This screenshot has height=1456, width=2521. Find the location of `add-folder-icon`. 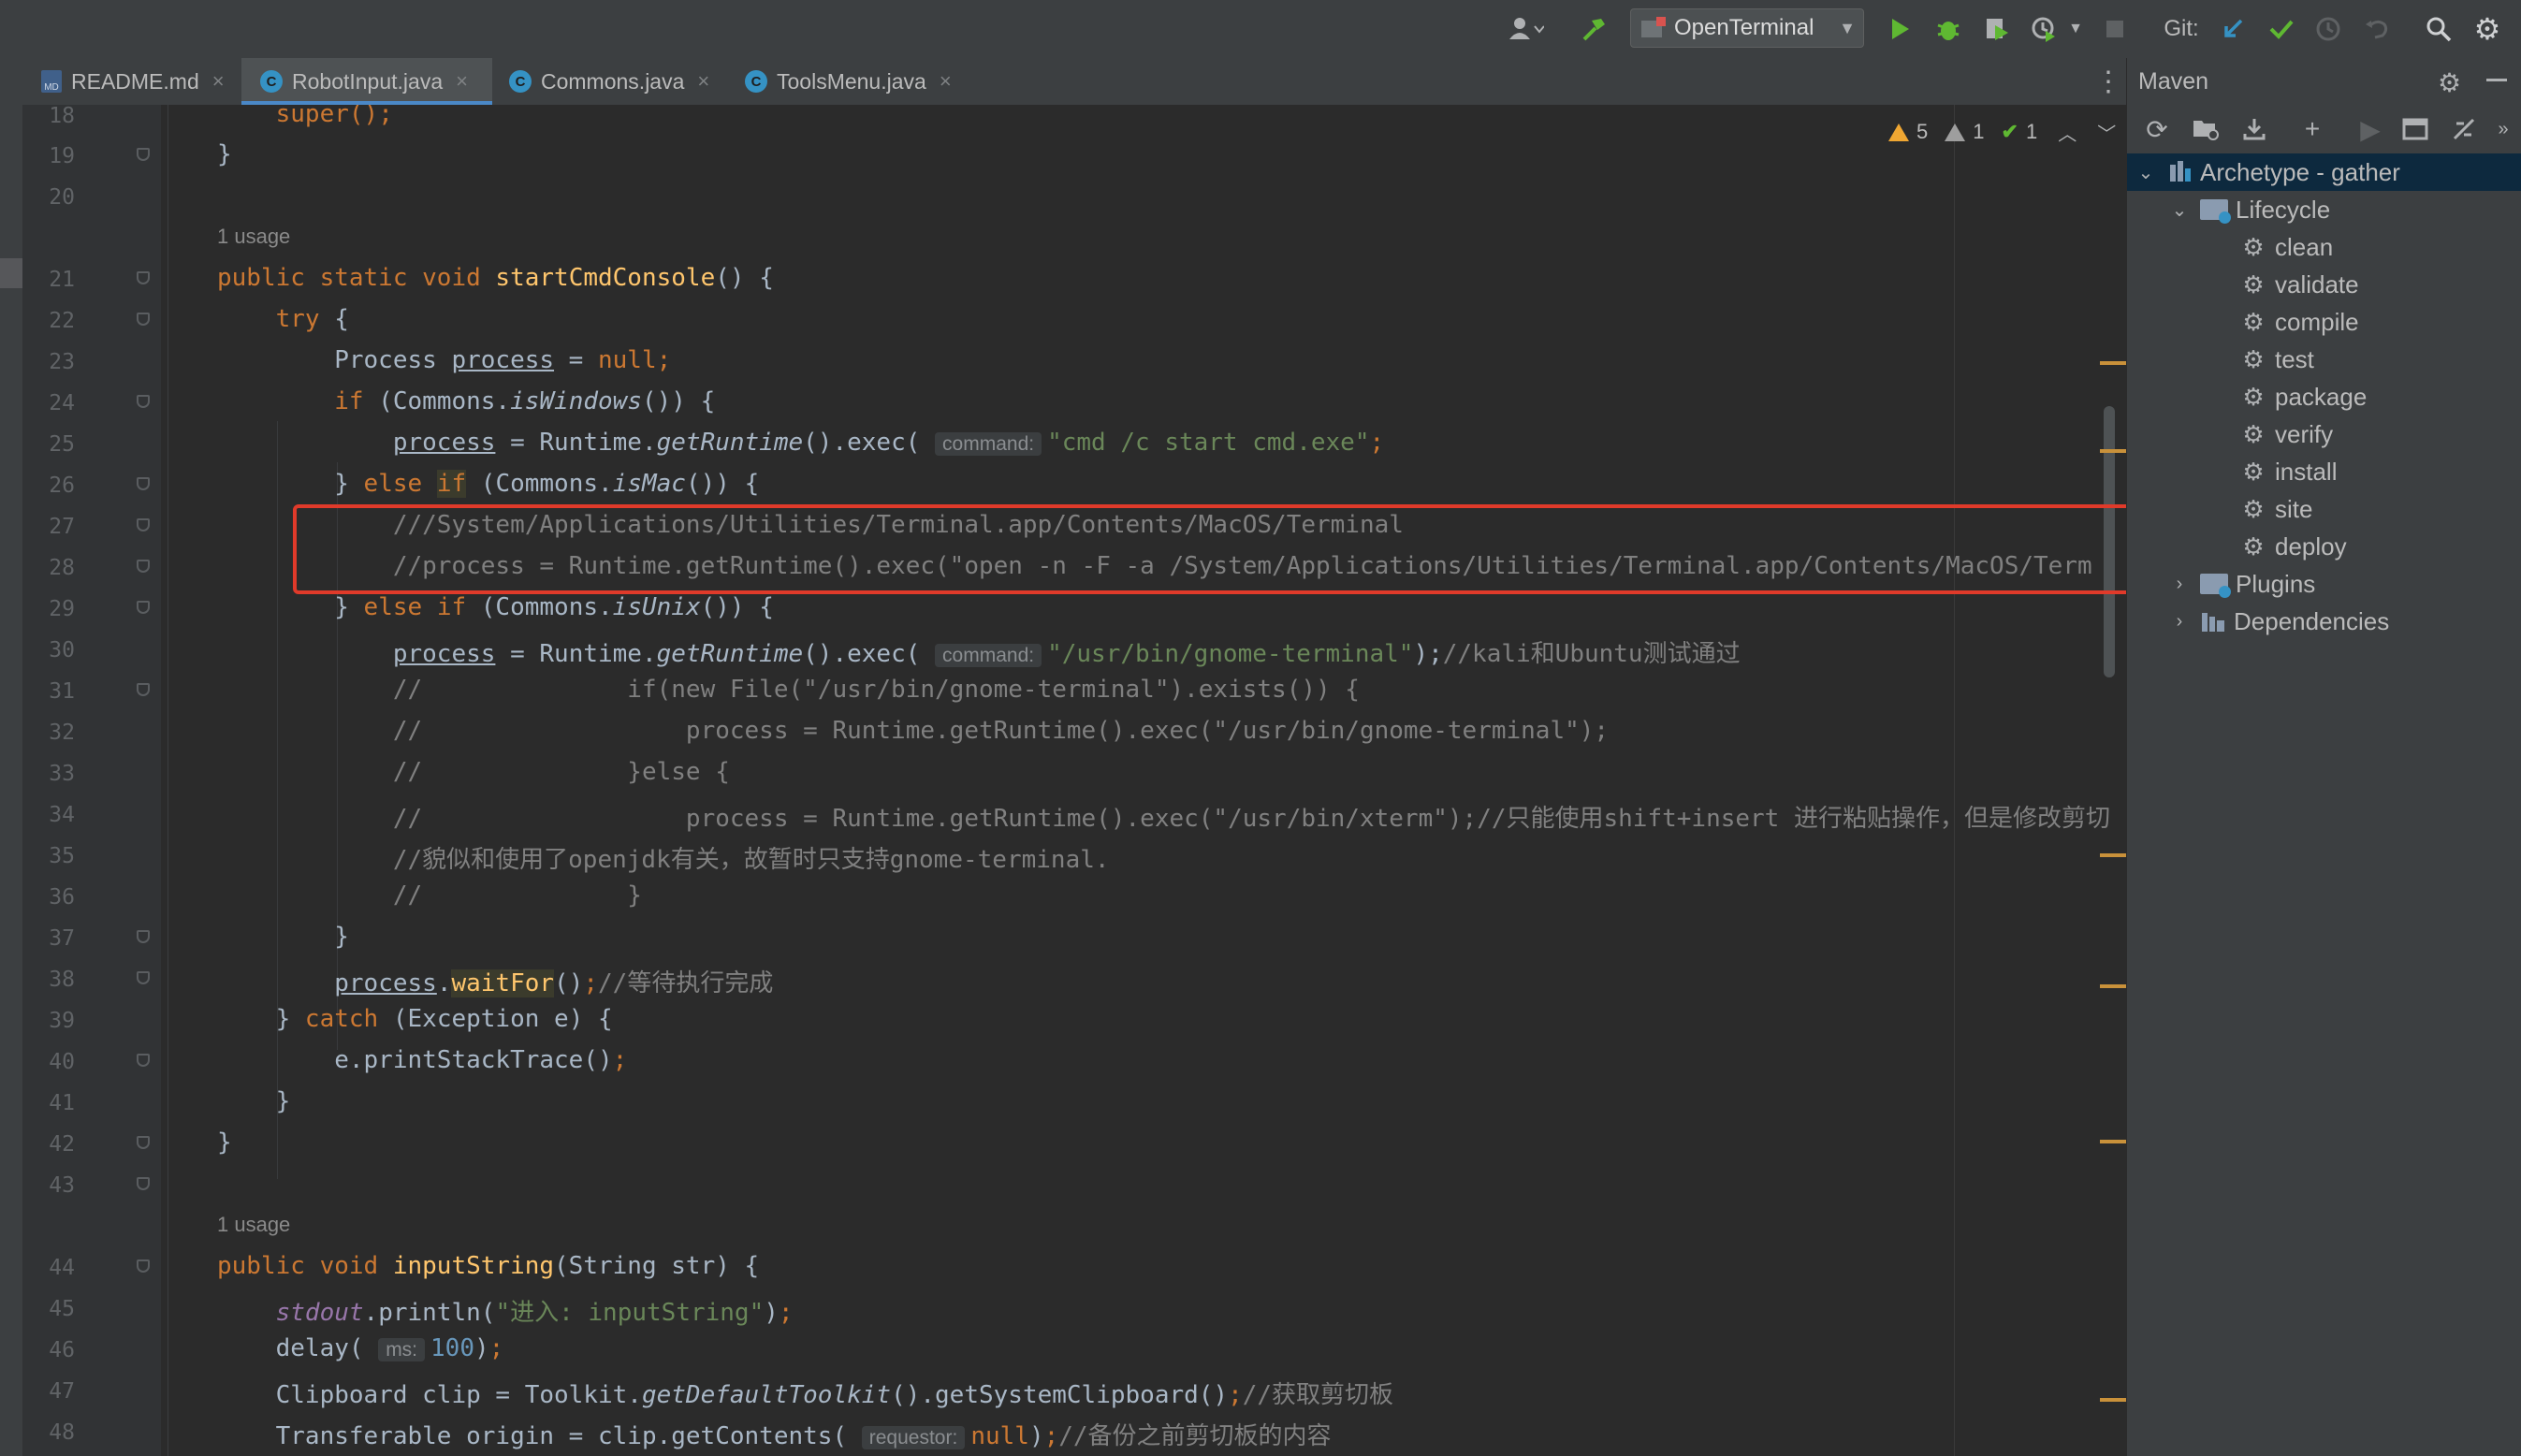

add-folder-icon is located at coordinates (2205, 129).